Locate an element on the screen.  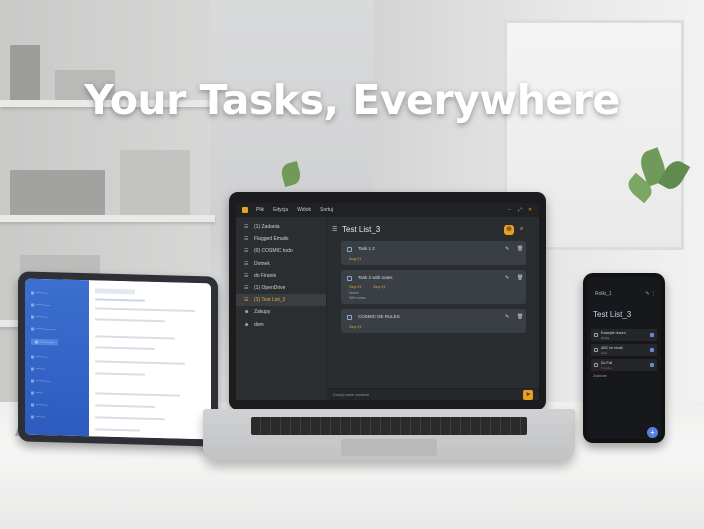
laptop-base is located at coordinates (389, 435).